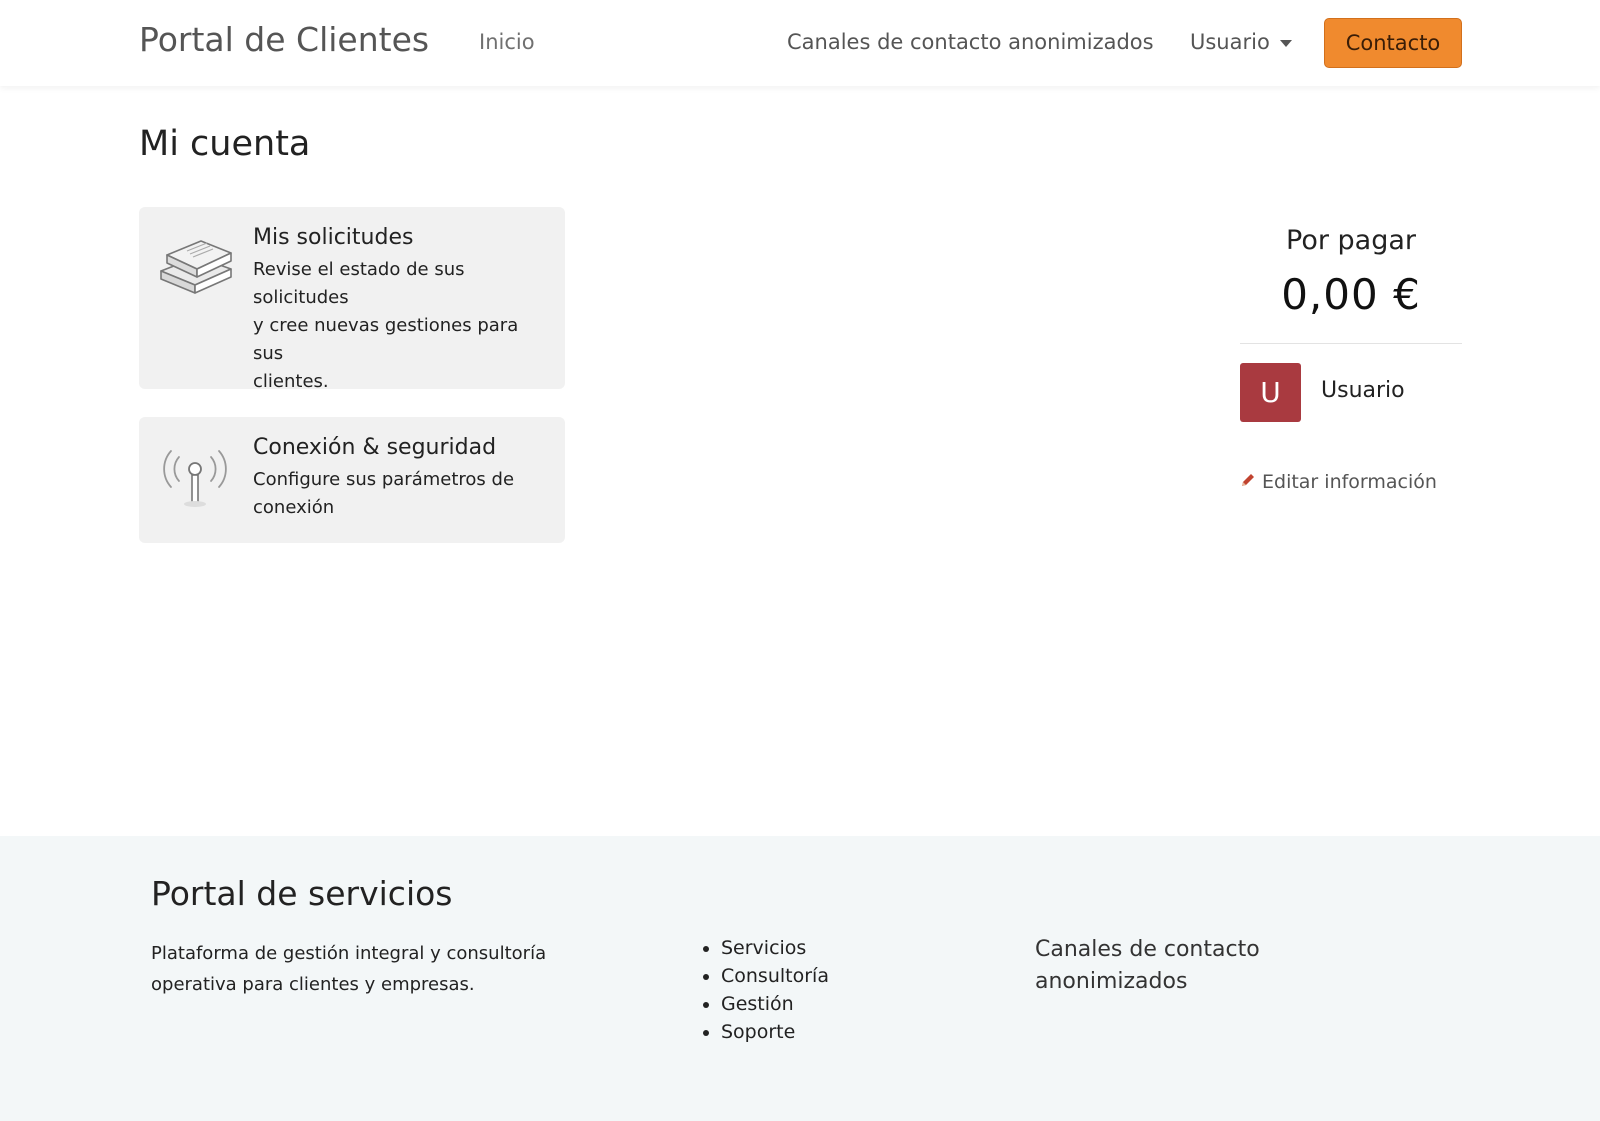 This screenshot has width=1600, height=1121. What do you see at coordinates (195, 264) in the screenshot?
I see `books-icon` at bounding box center [195, 264].